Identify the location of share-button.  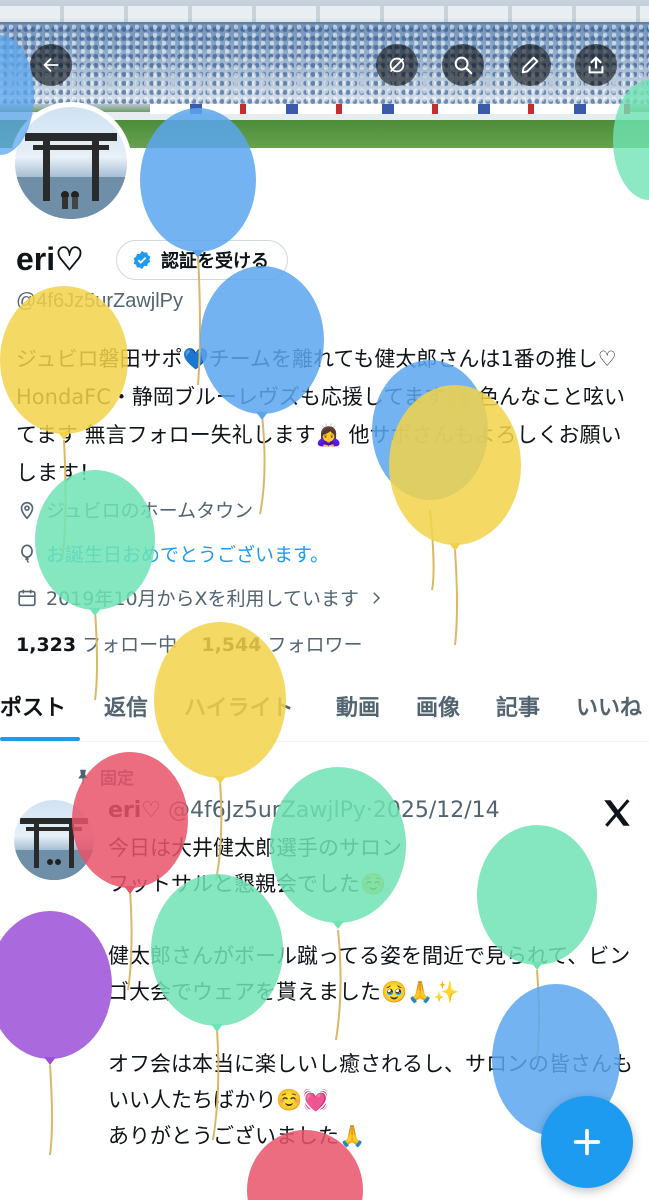
(596, 65).